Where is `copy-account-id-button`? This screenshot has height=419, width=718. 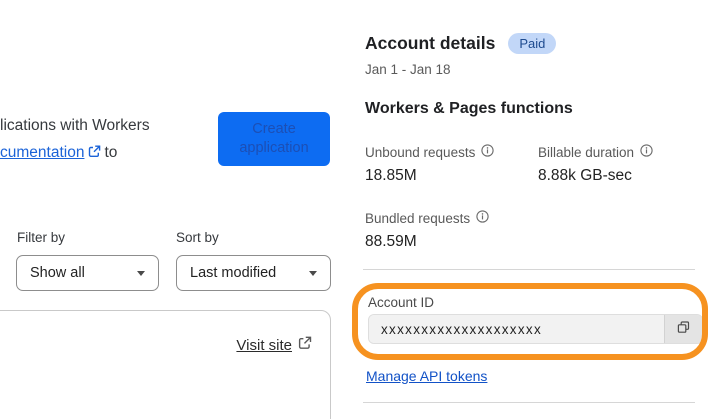
copy-account-id-button is located at coordinates (683, 329).